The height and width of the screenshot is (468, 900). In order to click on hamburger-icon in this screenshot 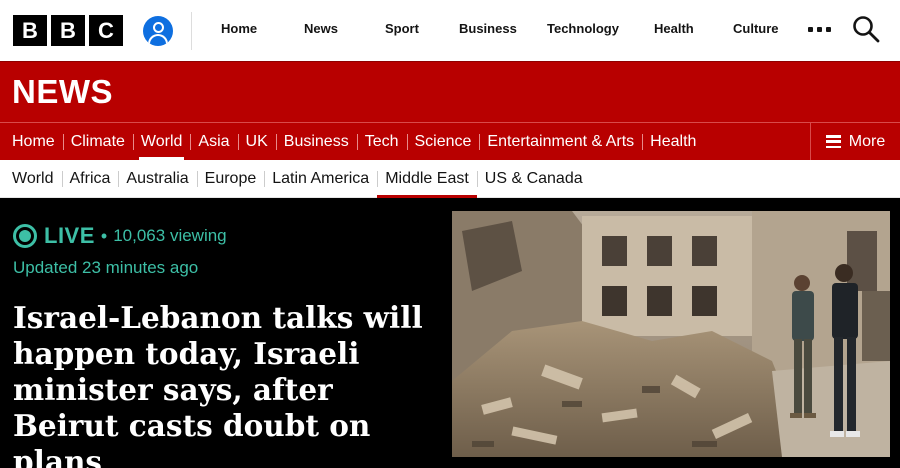, I will do `click(833, 141)`.